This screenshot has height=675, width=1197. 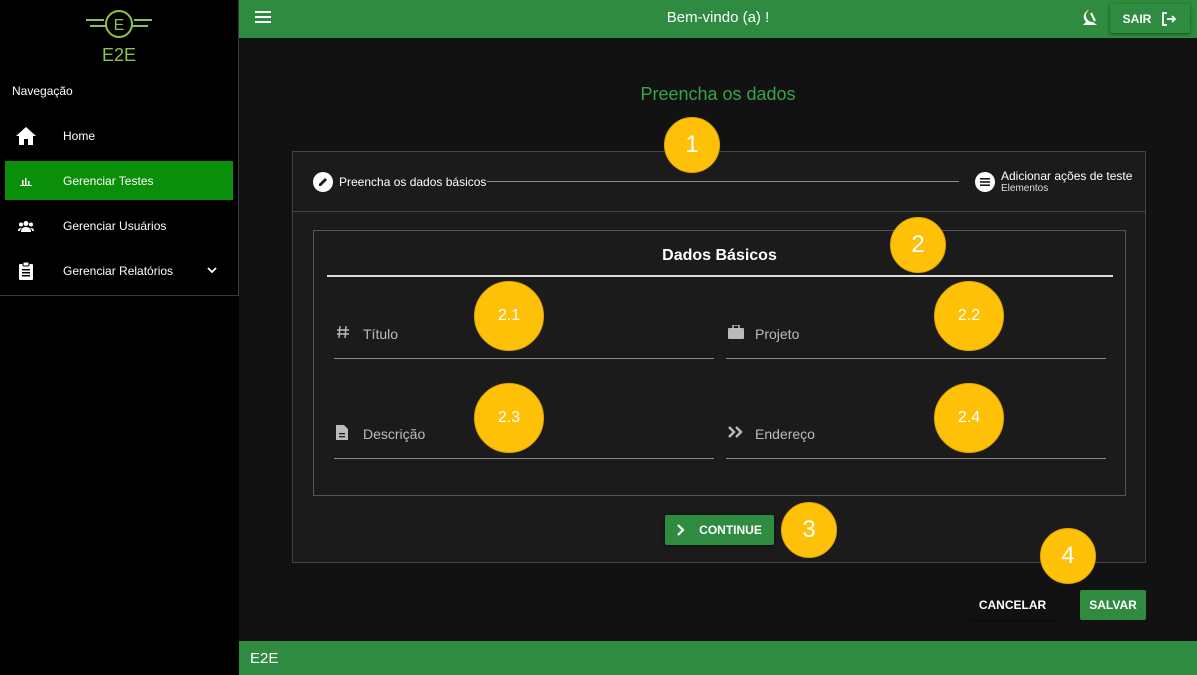 What do you see at coordinates (115, 225) in the screenshot?
I see `sidebar-item-label: Gerenciar Usuários` at bounding box center [115, 225].